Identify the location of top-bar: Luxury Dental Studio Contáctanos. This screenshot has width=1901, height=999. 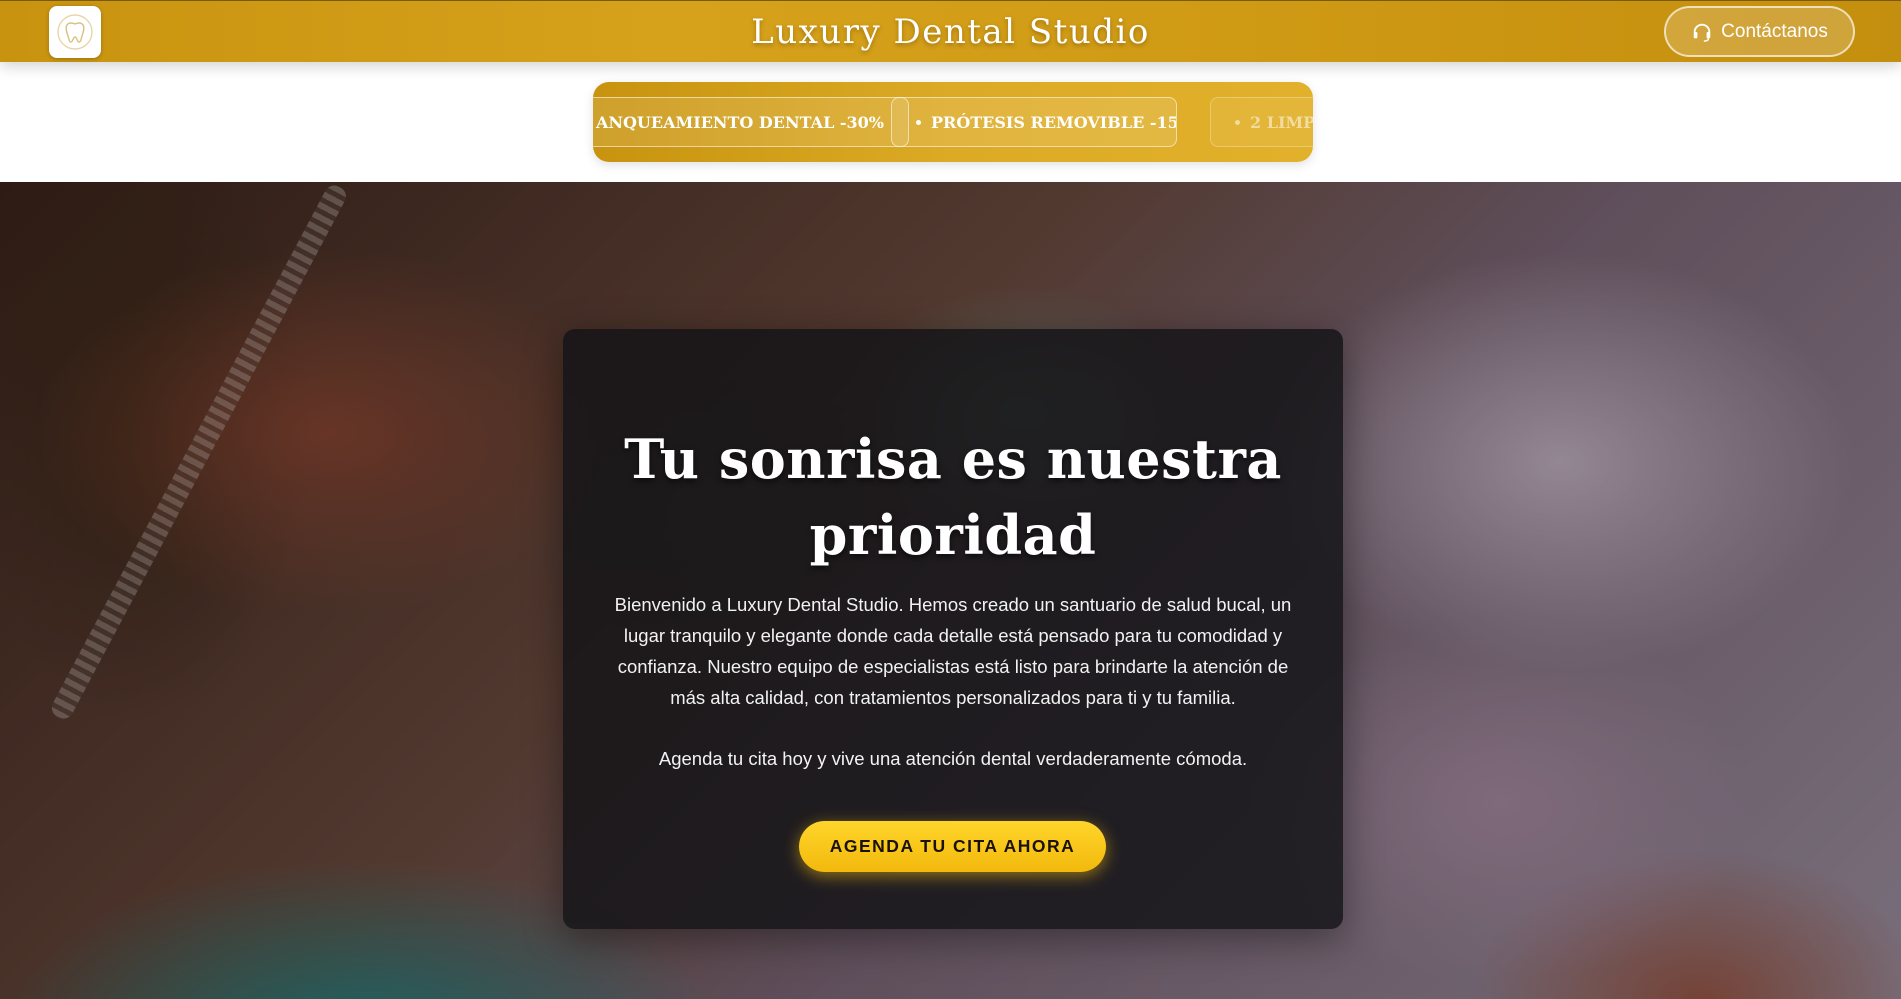
(950, 31).